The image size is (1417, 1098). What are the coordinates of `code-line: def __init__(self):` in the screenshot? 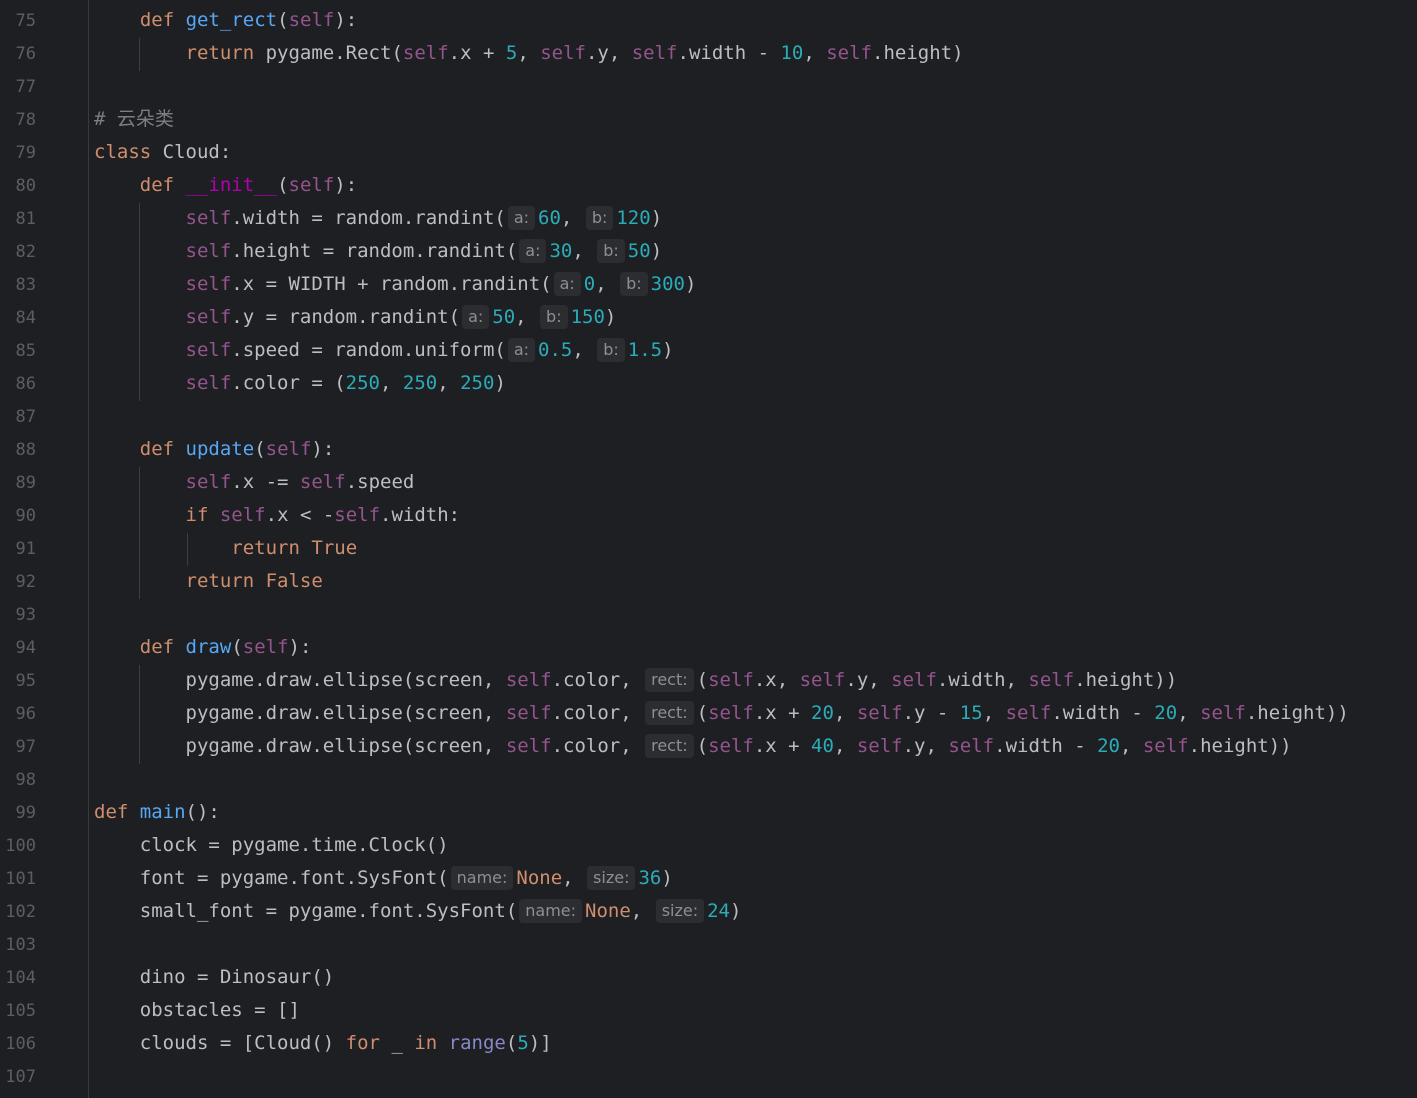 It's located at (225, 185).